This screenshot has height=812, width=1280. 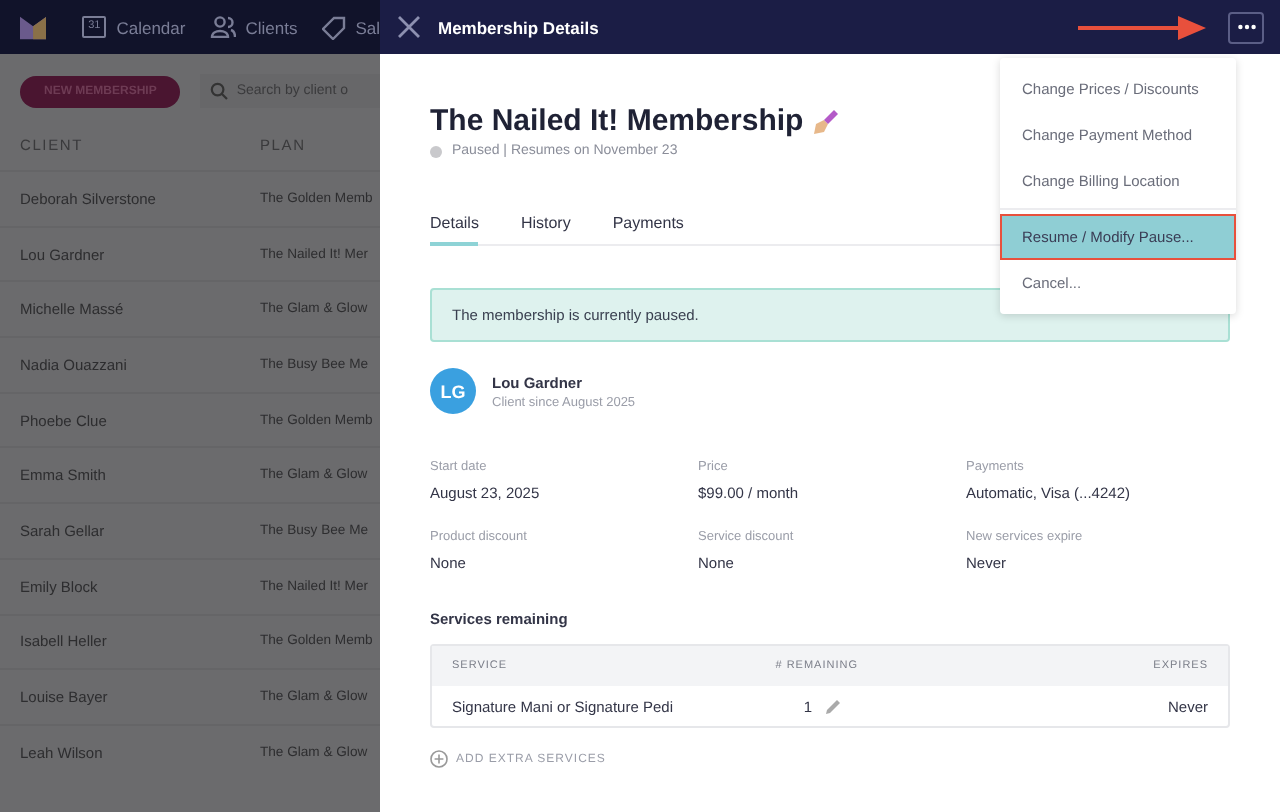 What do you see at coordinates (253, 27) in the screenshot?
I see `nav-link: Clients` at bounding box center [253, 27].